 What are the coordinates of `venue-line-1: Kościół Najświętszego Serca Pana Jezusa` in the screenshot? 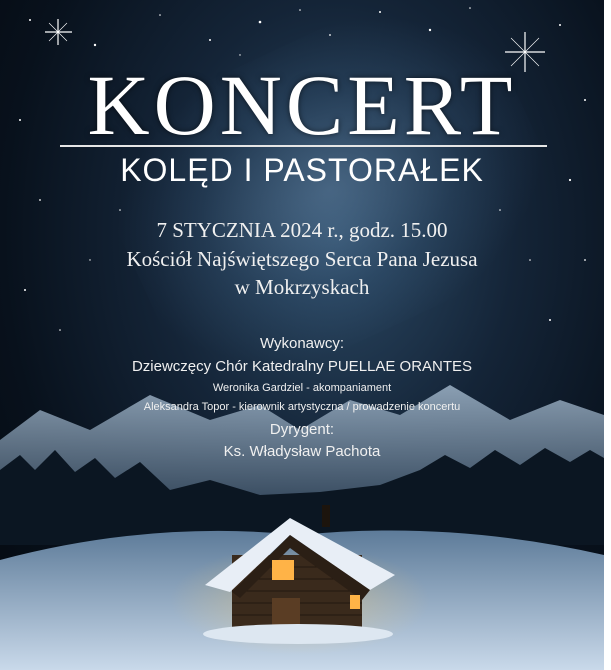 It's located at (302, 259).